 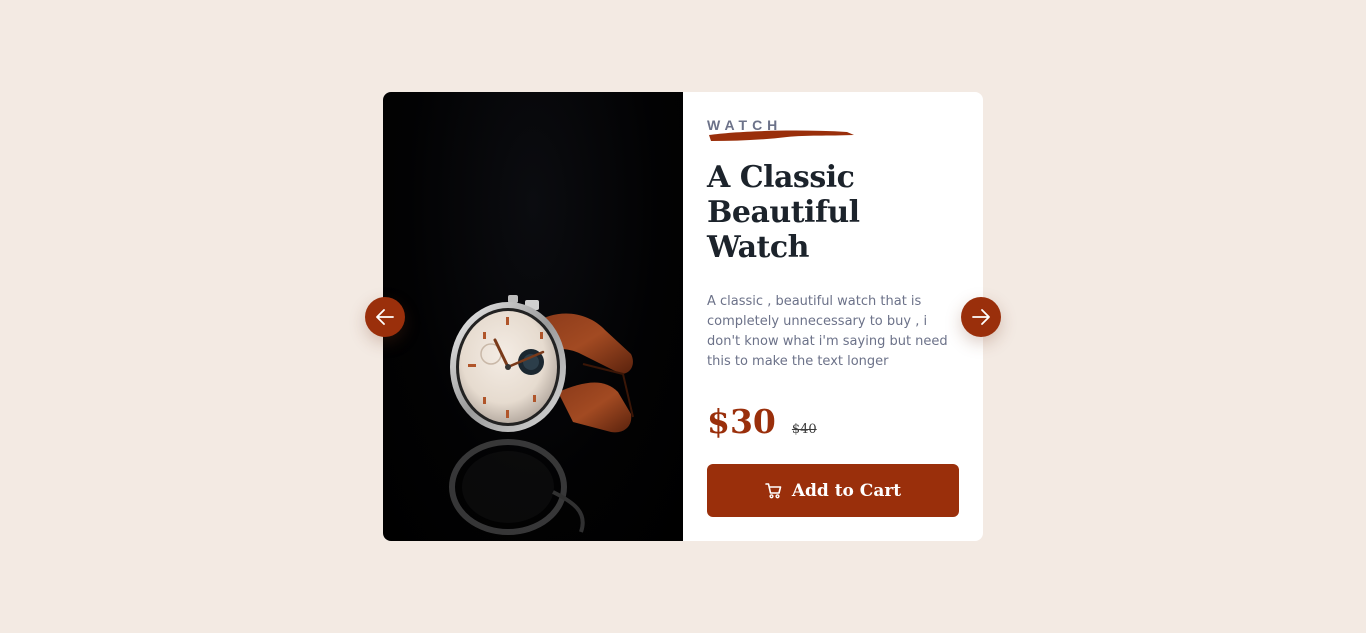 I want to click on price-row: $30 $40, so click(x=762, y=421).